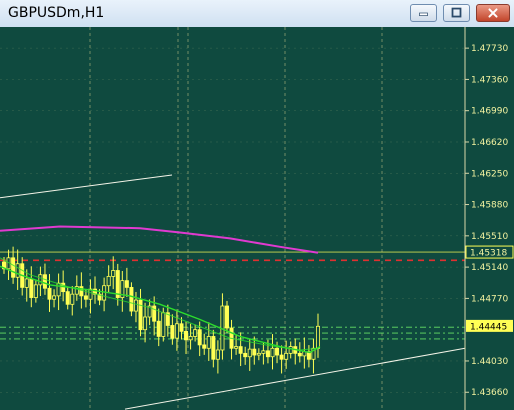  What do you see at coordinates (489, 174) in the screenshot?
I see `tick-label: 1.46250` at bounding box center [489, 174].